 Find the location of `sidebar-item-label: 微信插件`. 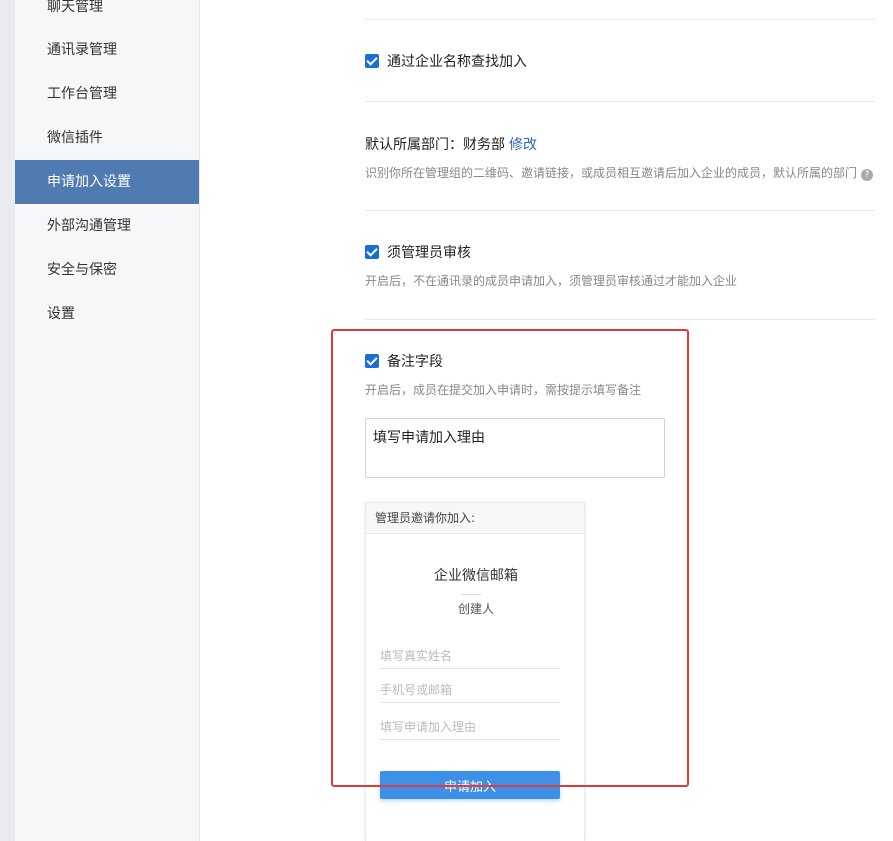

sidebar-item-label: 微信插件 is located at coordinates (75, 138).